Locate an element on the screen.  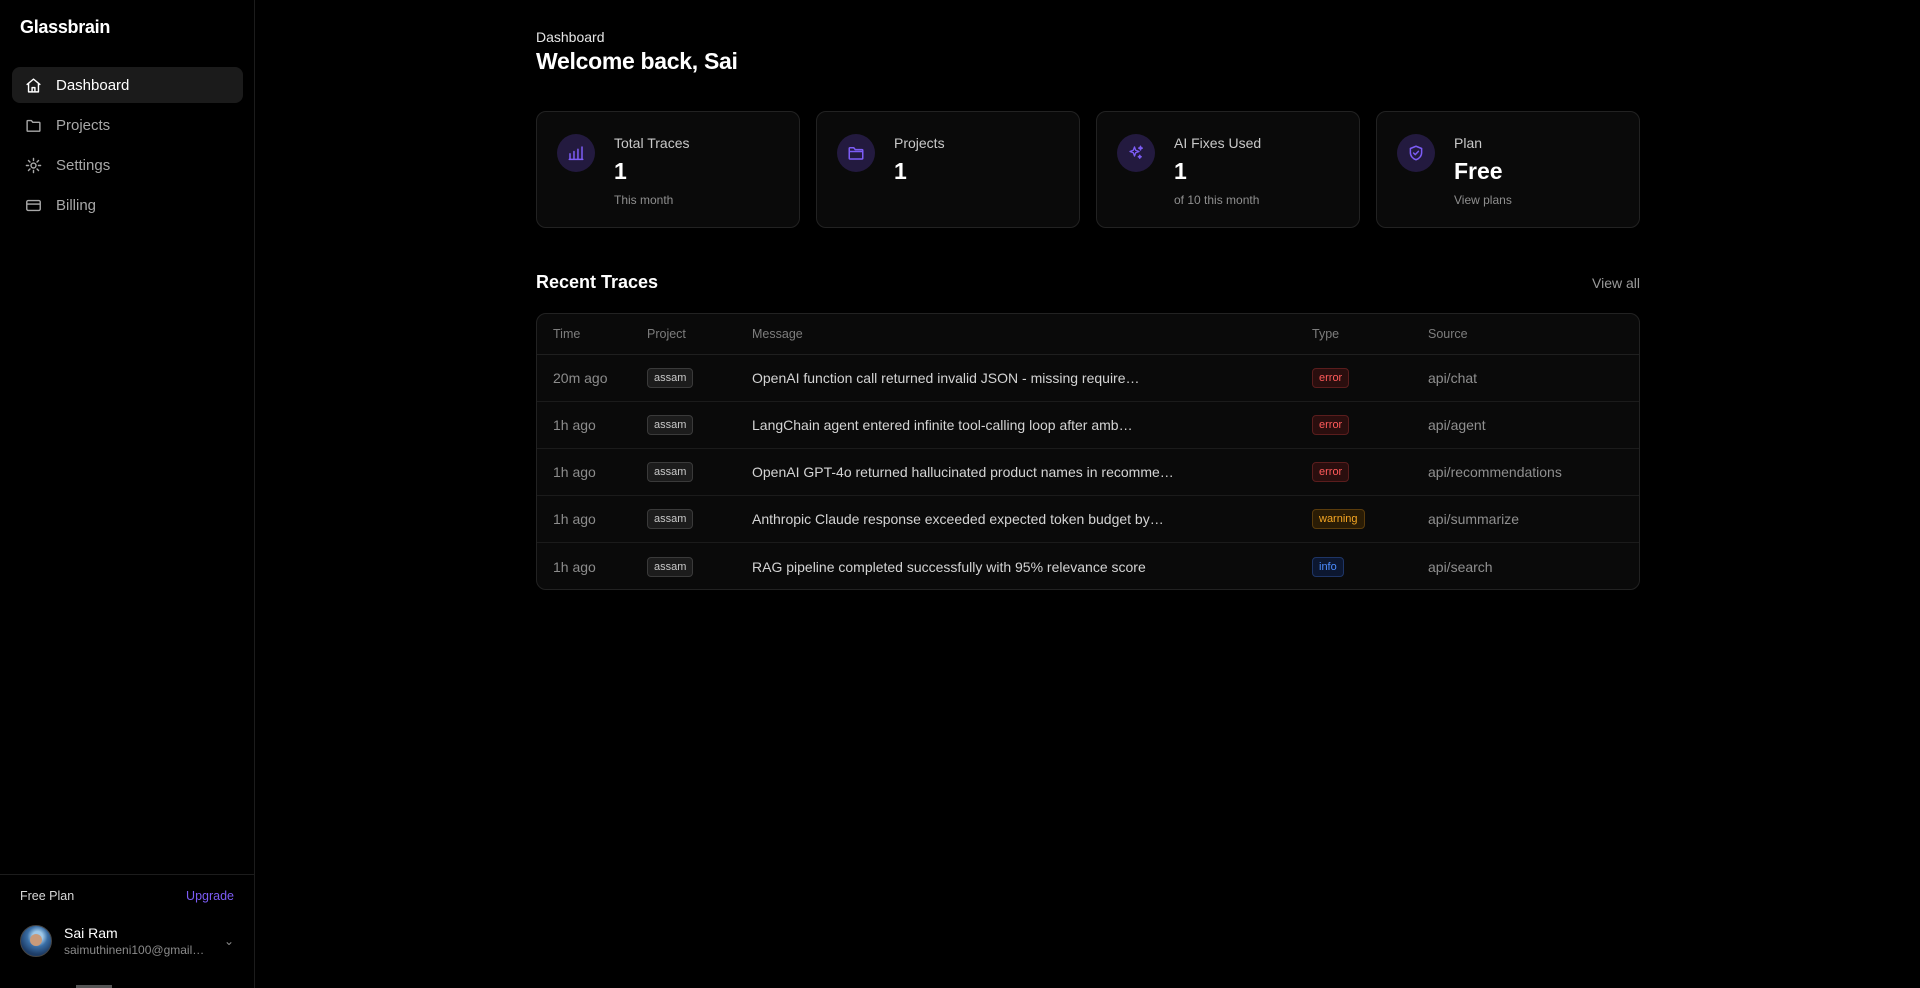
sidebar-nav: Dashboard Projects Settings Billing is located at coordinates (127, 147).